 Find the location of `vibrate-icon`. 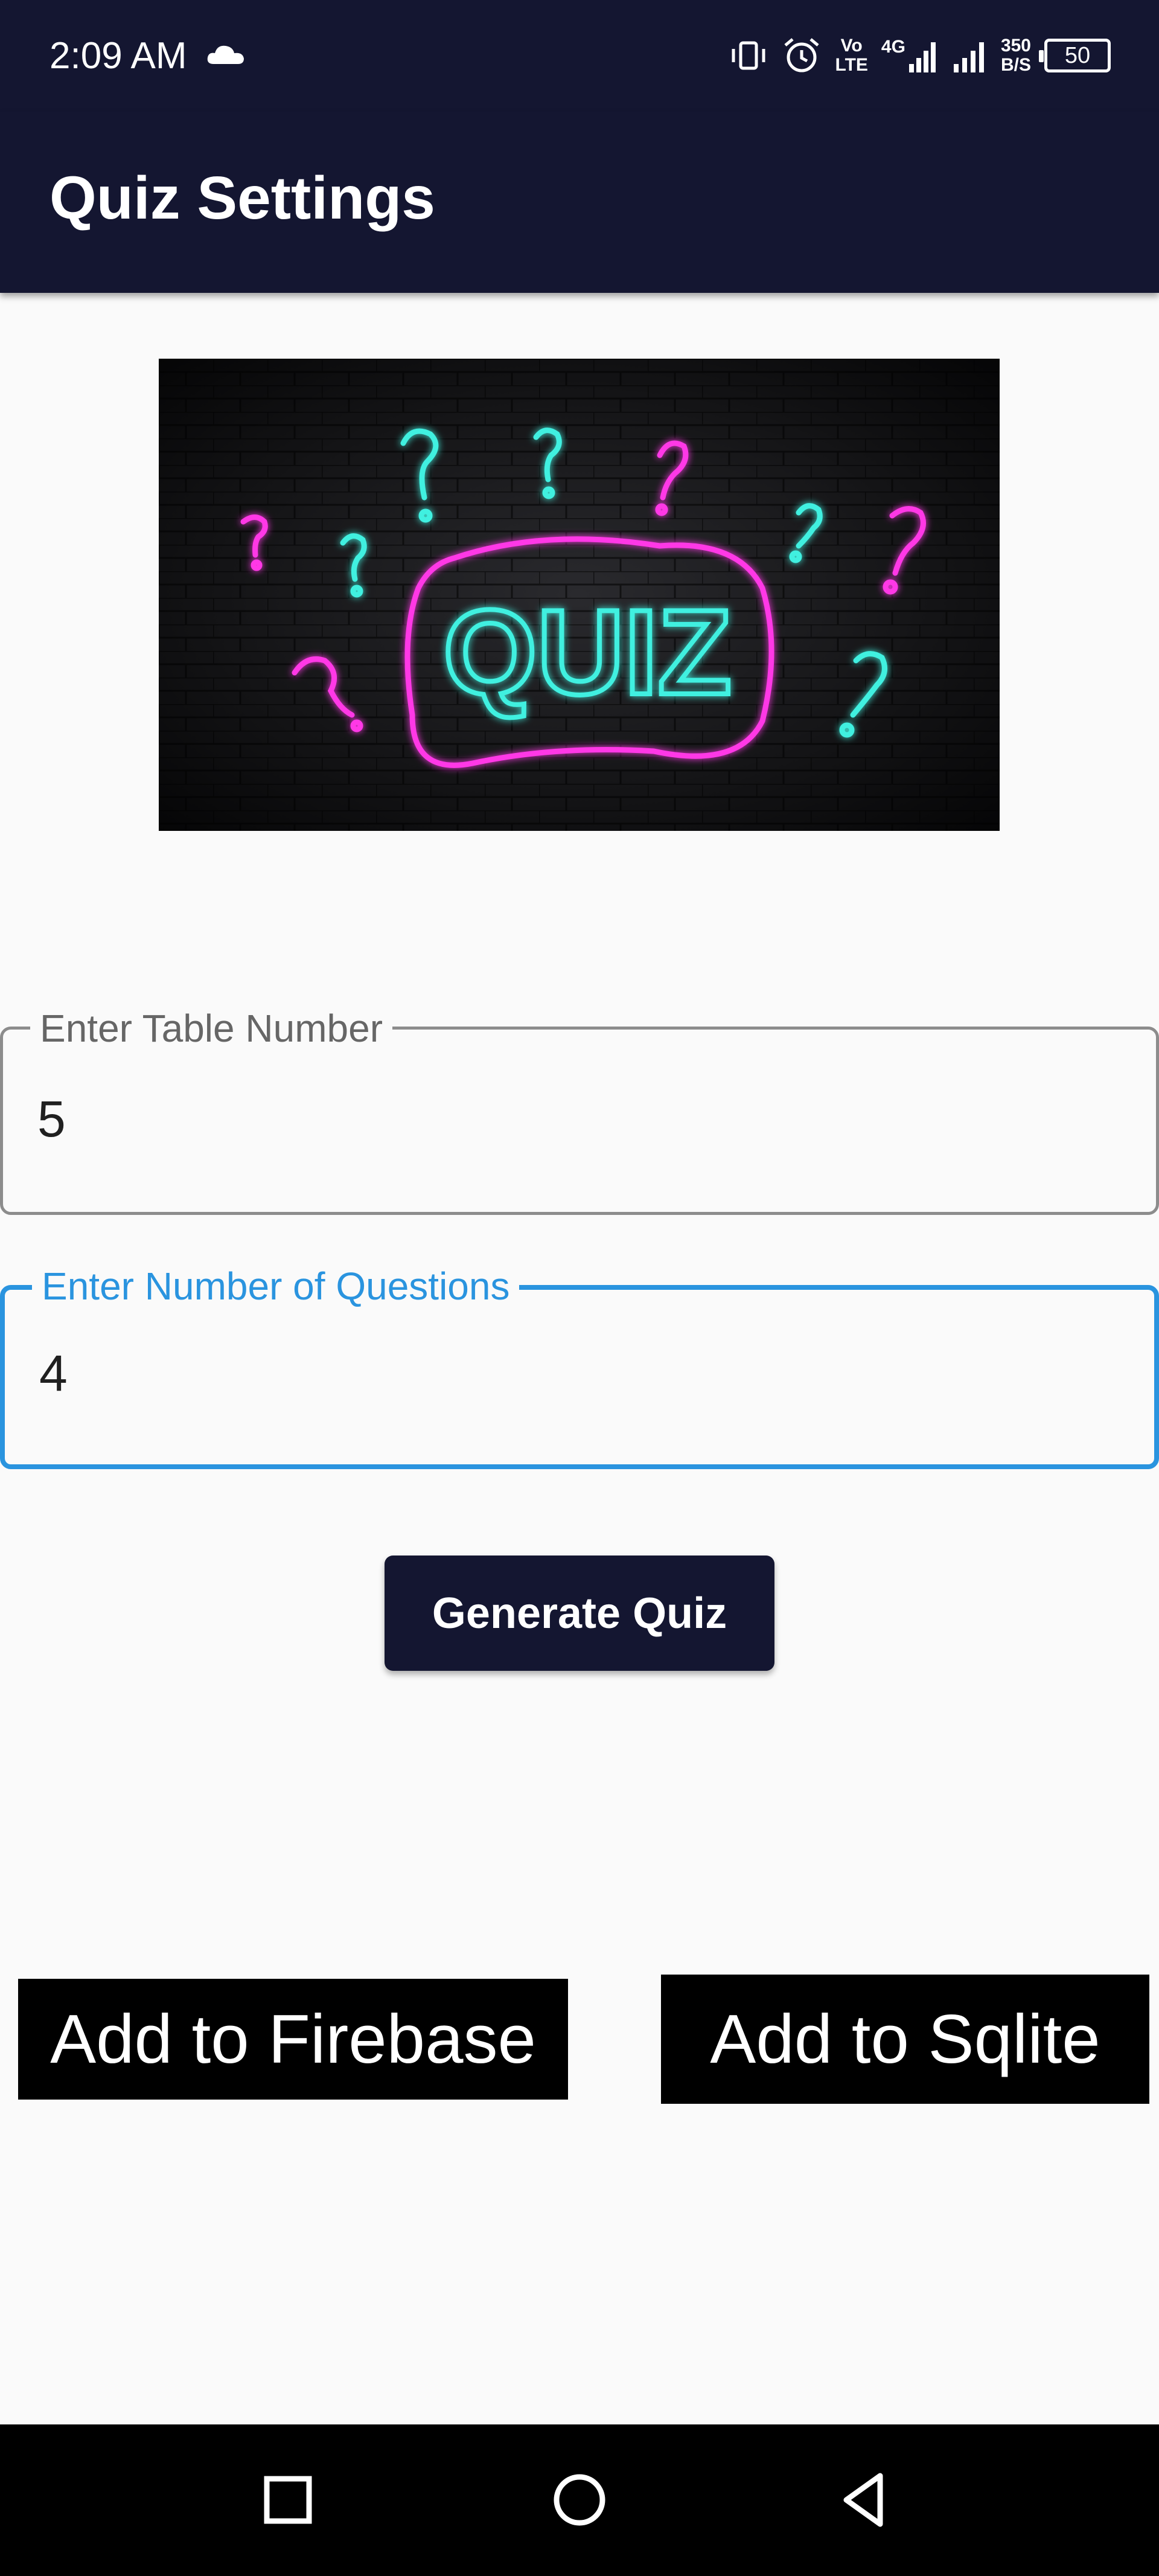

vibrate-icon is located at coordinates (748, 55).